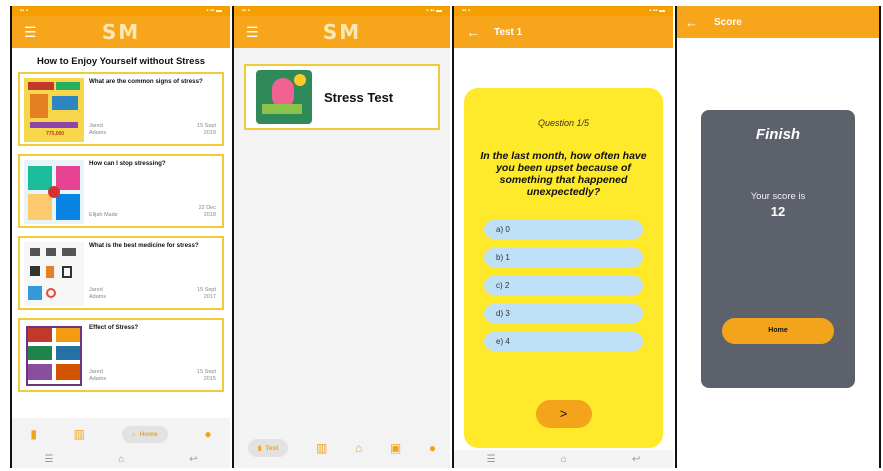  What do you see at coordinates (148, 434) in the screenshot?
I see `home-nav-label: Home` at bounding box center [148, 434].